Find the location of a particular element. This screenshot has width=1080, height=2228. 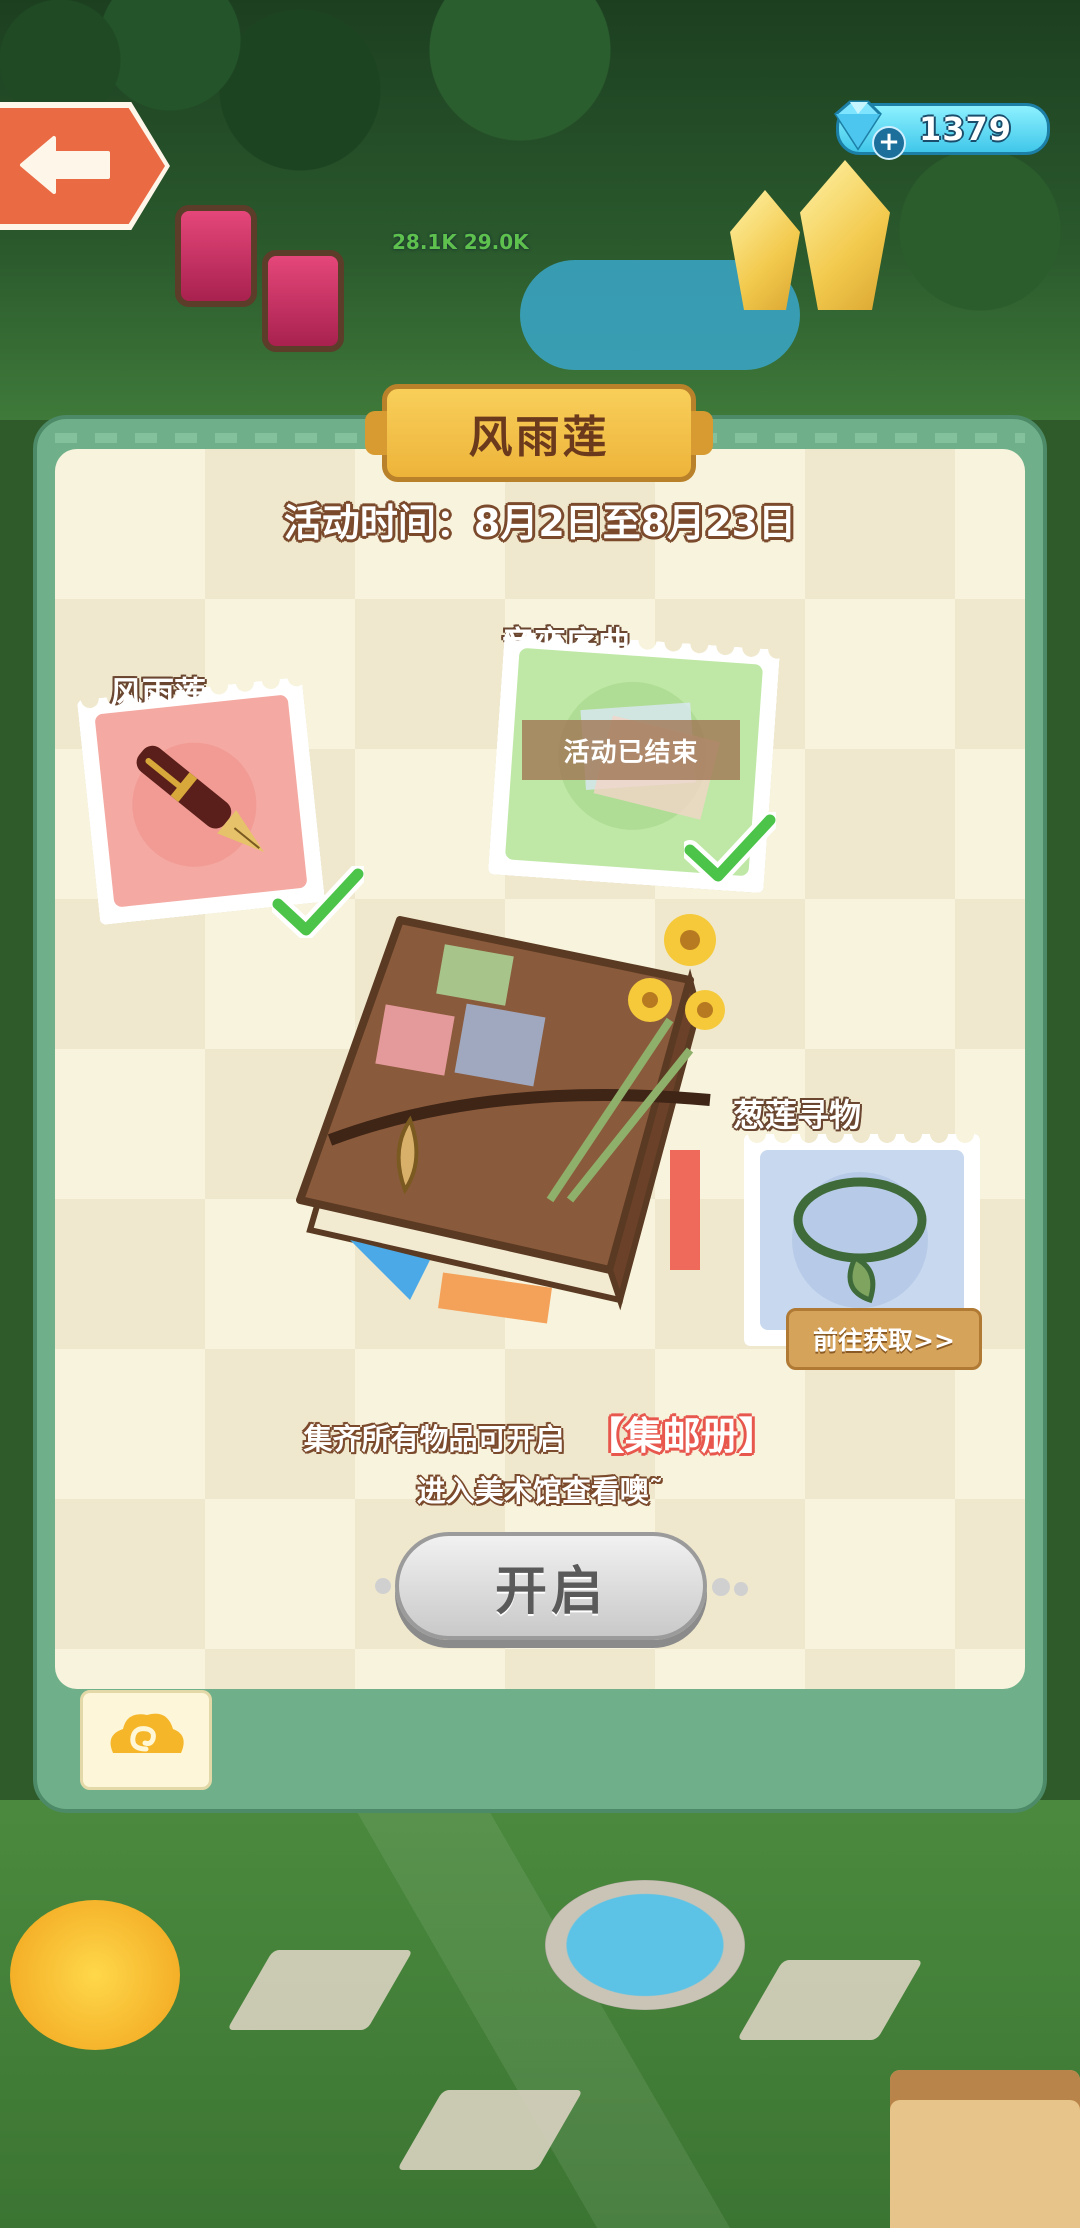

necklace-icon is located at coordinates (860, 1240).